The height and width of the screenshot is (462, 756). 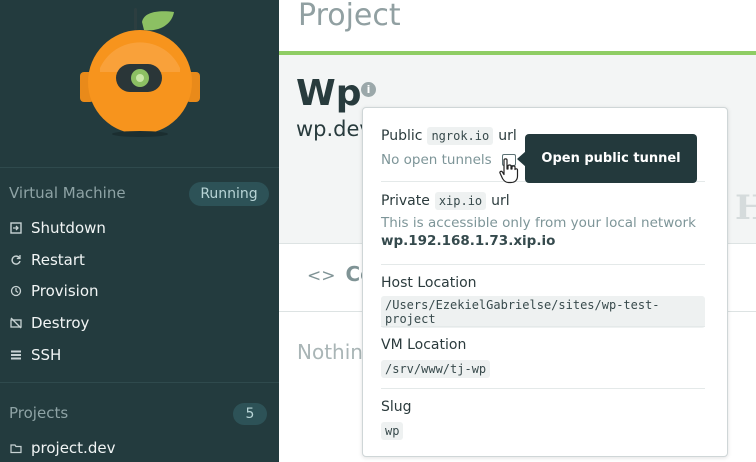 What do you see at coordinates (16, 323) in the screenshot?
I see `destroy-icon` at bounding box center [16, 323].